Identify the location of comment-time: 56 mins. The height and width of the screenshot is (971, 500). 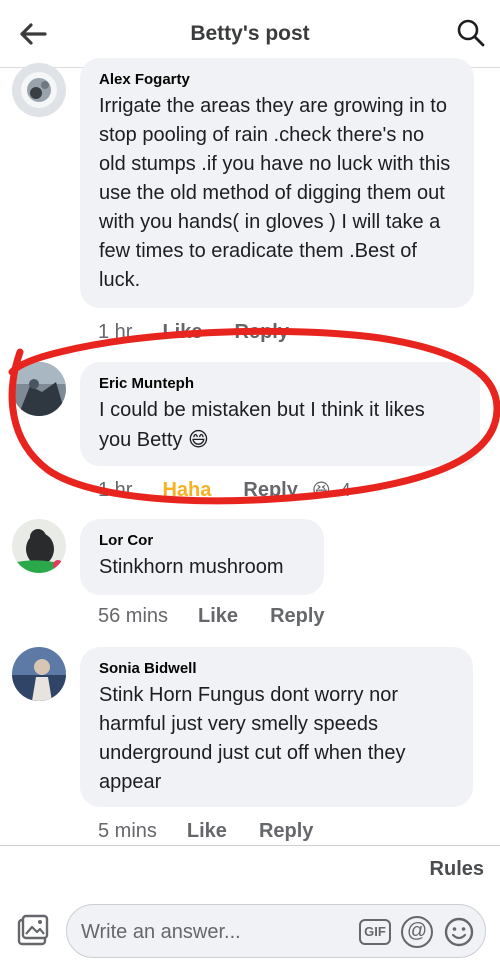
(133, 616).